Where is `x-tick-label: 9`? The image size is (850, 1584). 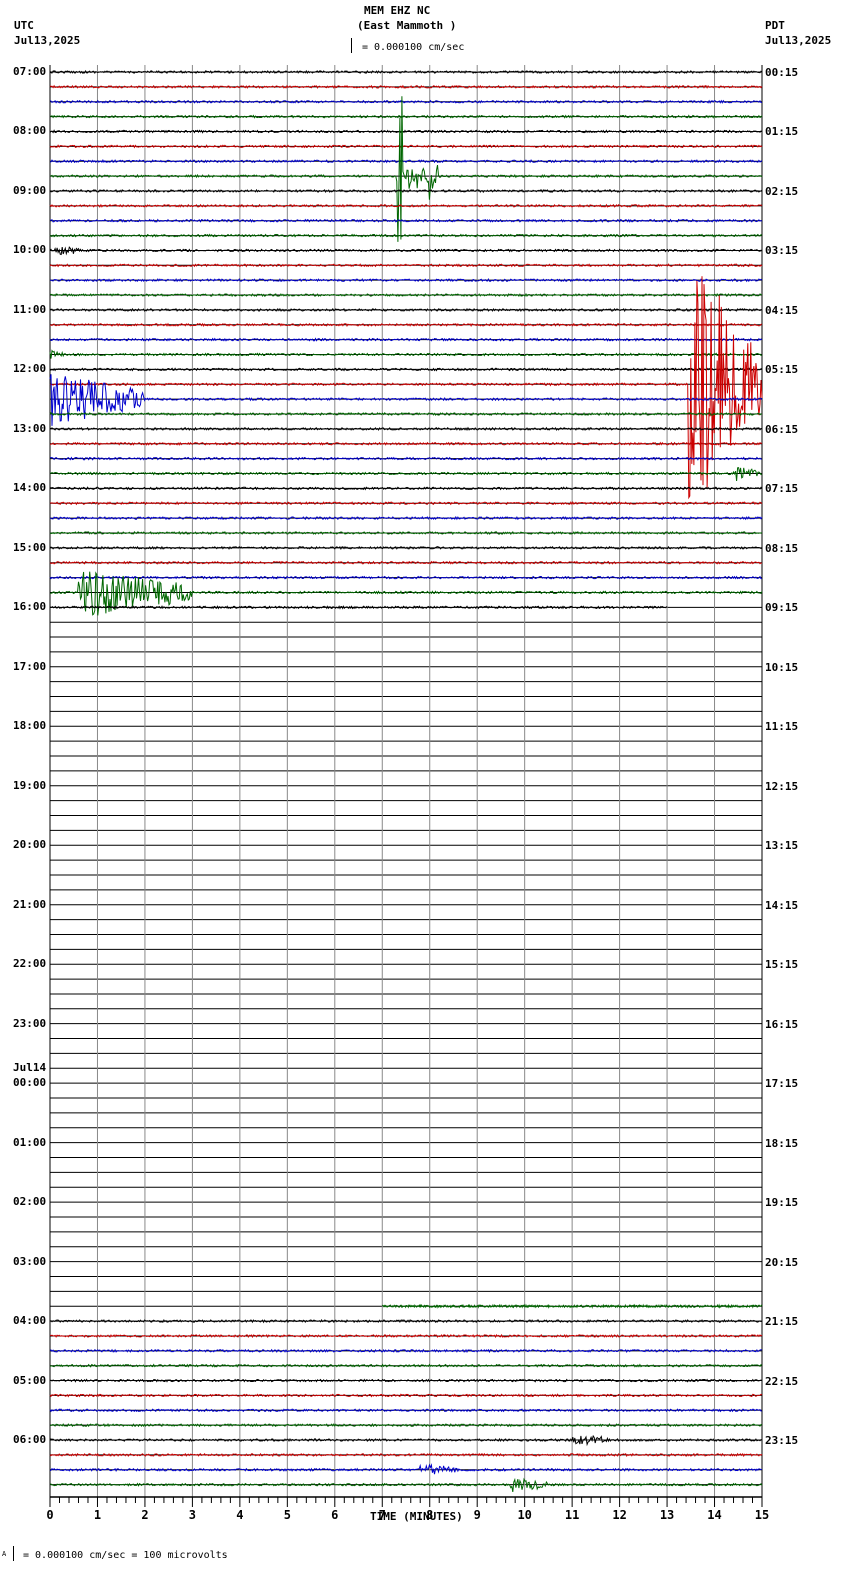
x-tick-label: 9 is located at coordinates (477, 1515).